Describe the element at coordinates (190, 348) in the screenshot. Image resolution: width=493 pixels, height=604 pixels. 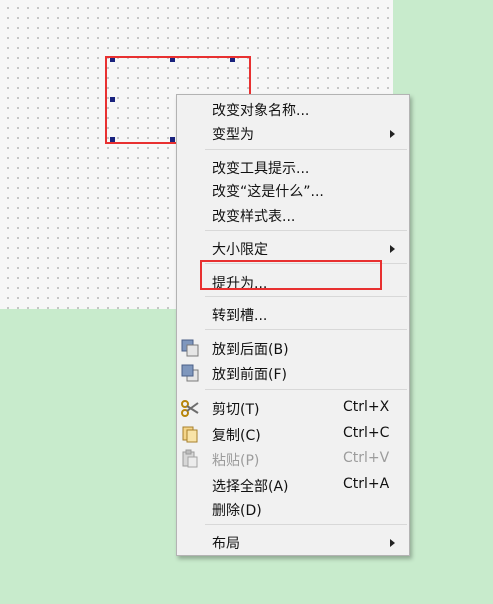
I see `send-to-back-icon` at that location.